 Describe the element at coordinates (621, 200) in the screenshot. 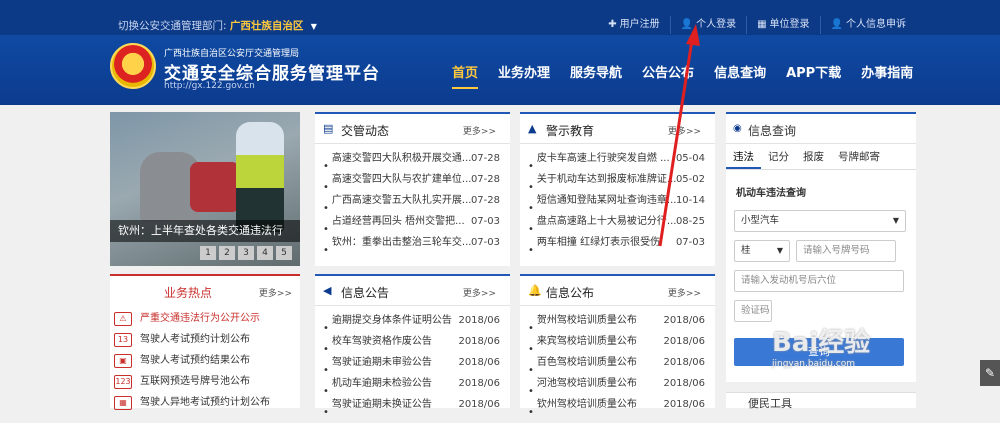

I see `list-item: 短信通知登陆某网址查询违章...10-14` at that location.